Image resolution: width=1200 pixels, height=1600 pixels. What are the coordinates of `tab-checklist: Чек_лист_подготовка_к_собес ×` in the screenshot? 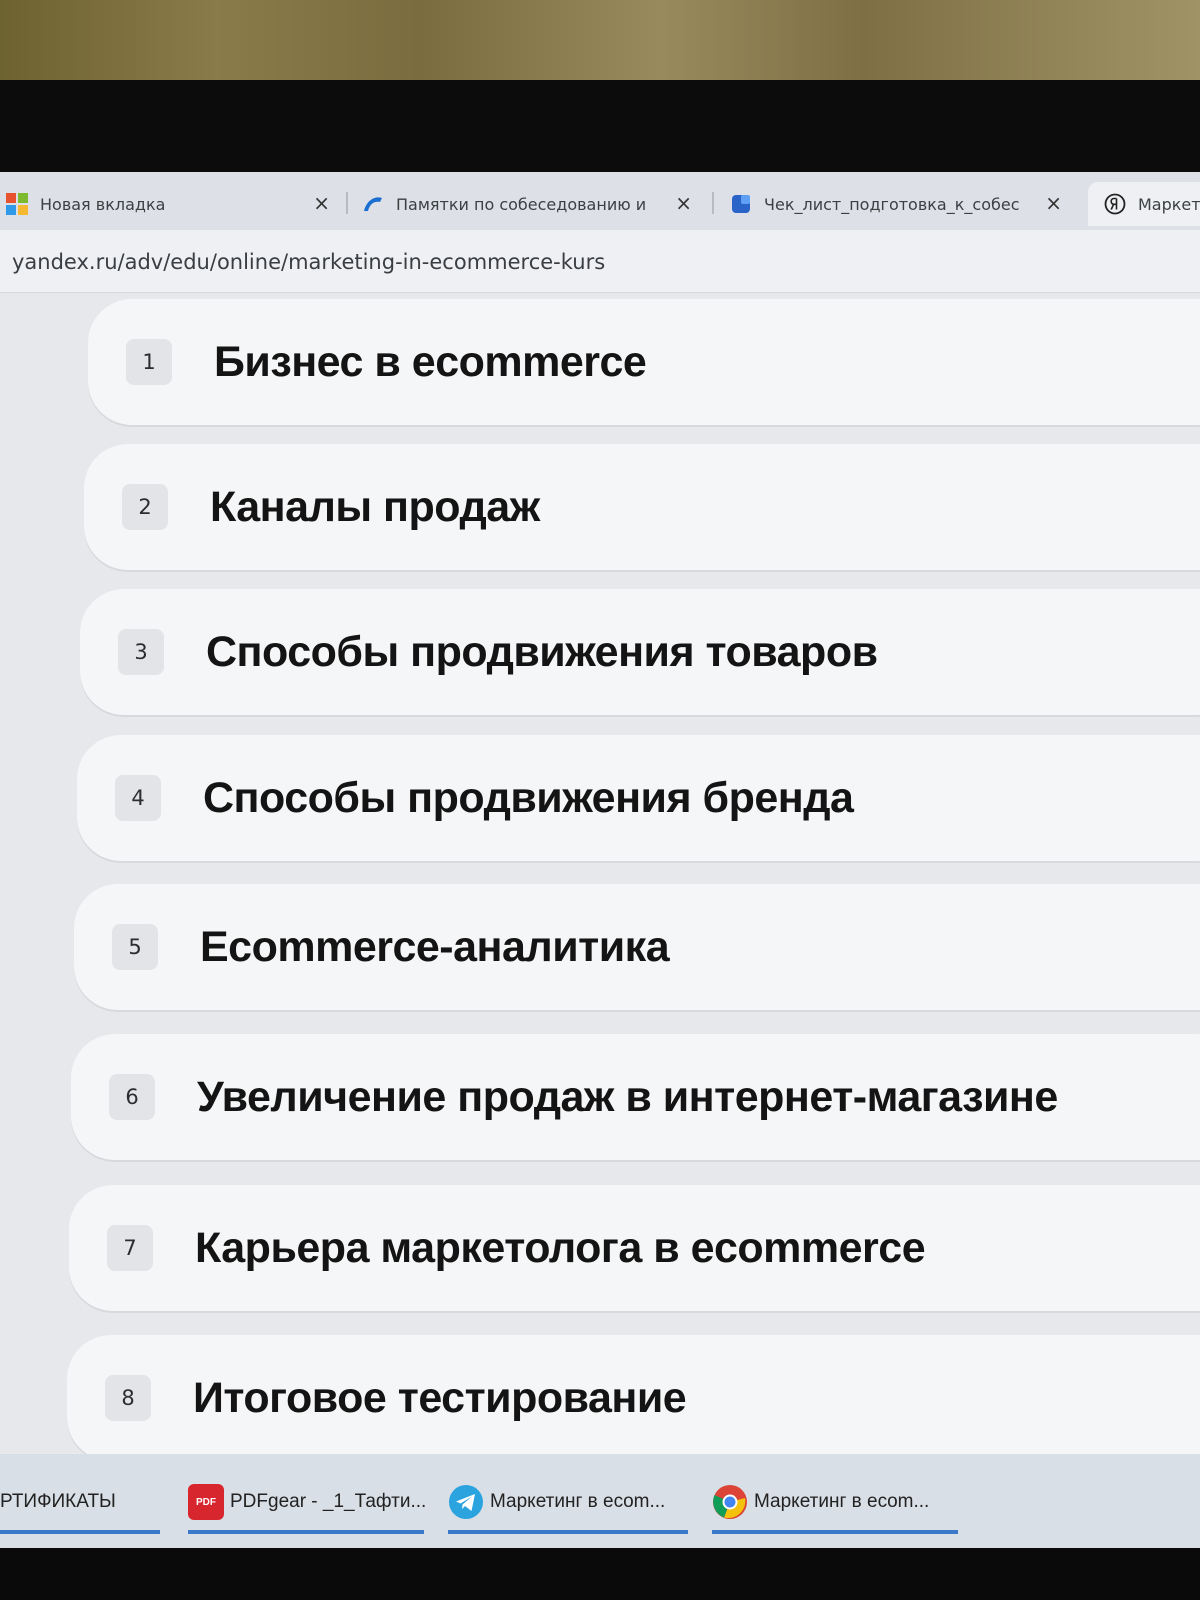 It's located at (901, 204).